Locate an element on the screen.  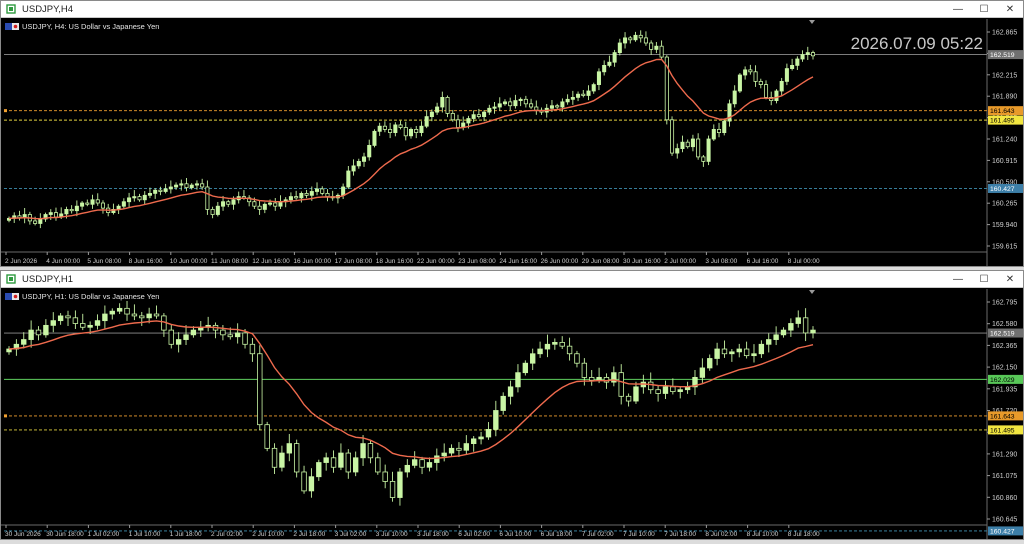
price-tick-label: 162.865 is located at coordinates (1004, 33).